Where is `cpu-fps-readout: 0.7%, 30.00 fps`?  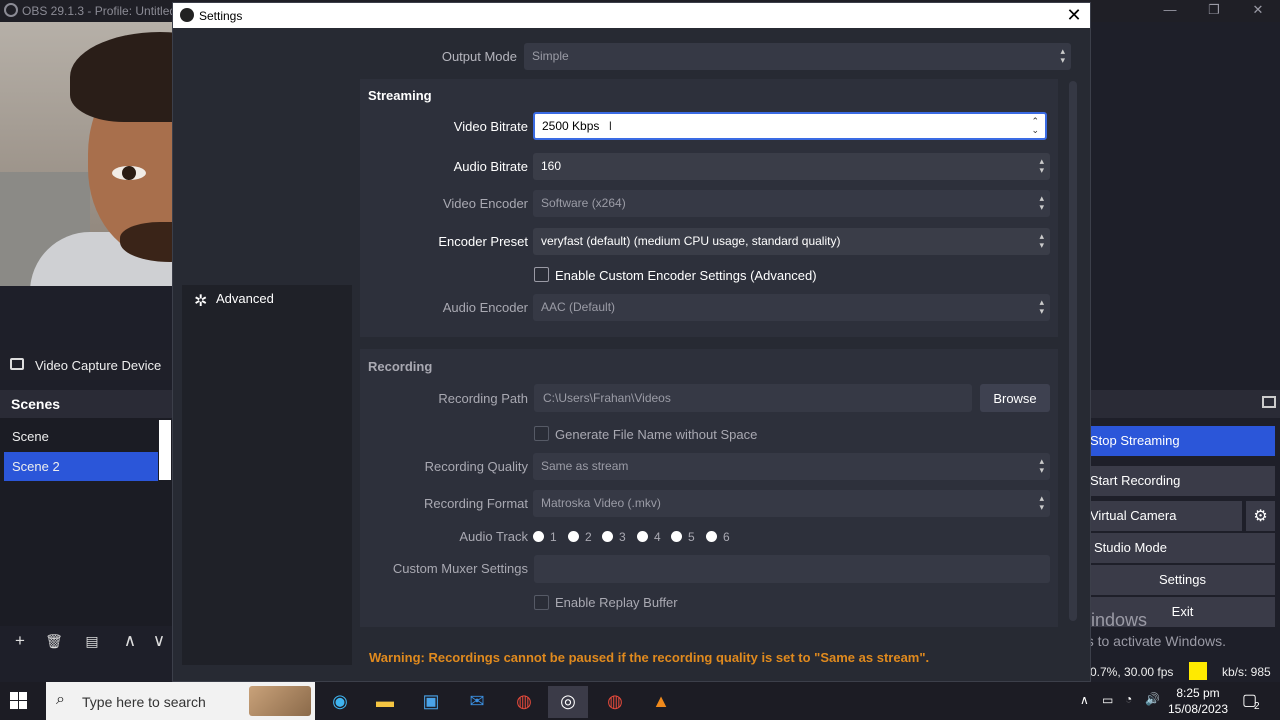
cpu-fps-readout: 0.7%, 30.00 fps is located at coordinates (1132, 672).